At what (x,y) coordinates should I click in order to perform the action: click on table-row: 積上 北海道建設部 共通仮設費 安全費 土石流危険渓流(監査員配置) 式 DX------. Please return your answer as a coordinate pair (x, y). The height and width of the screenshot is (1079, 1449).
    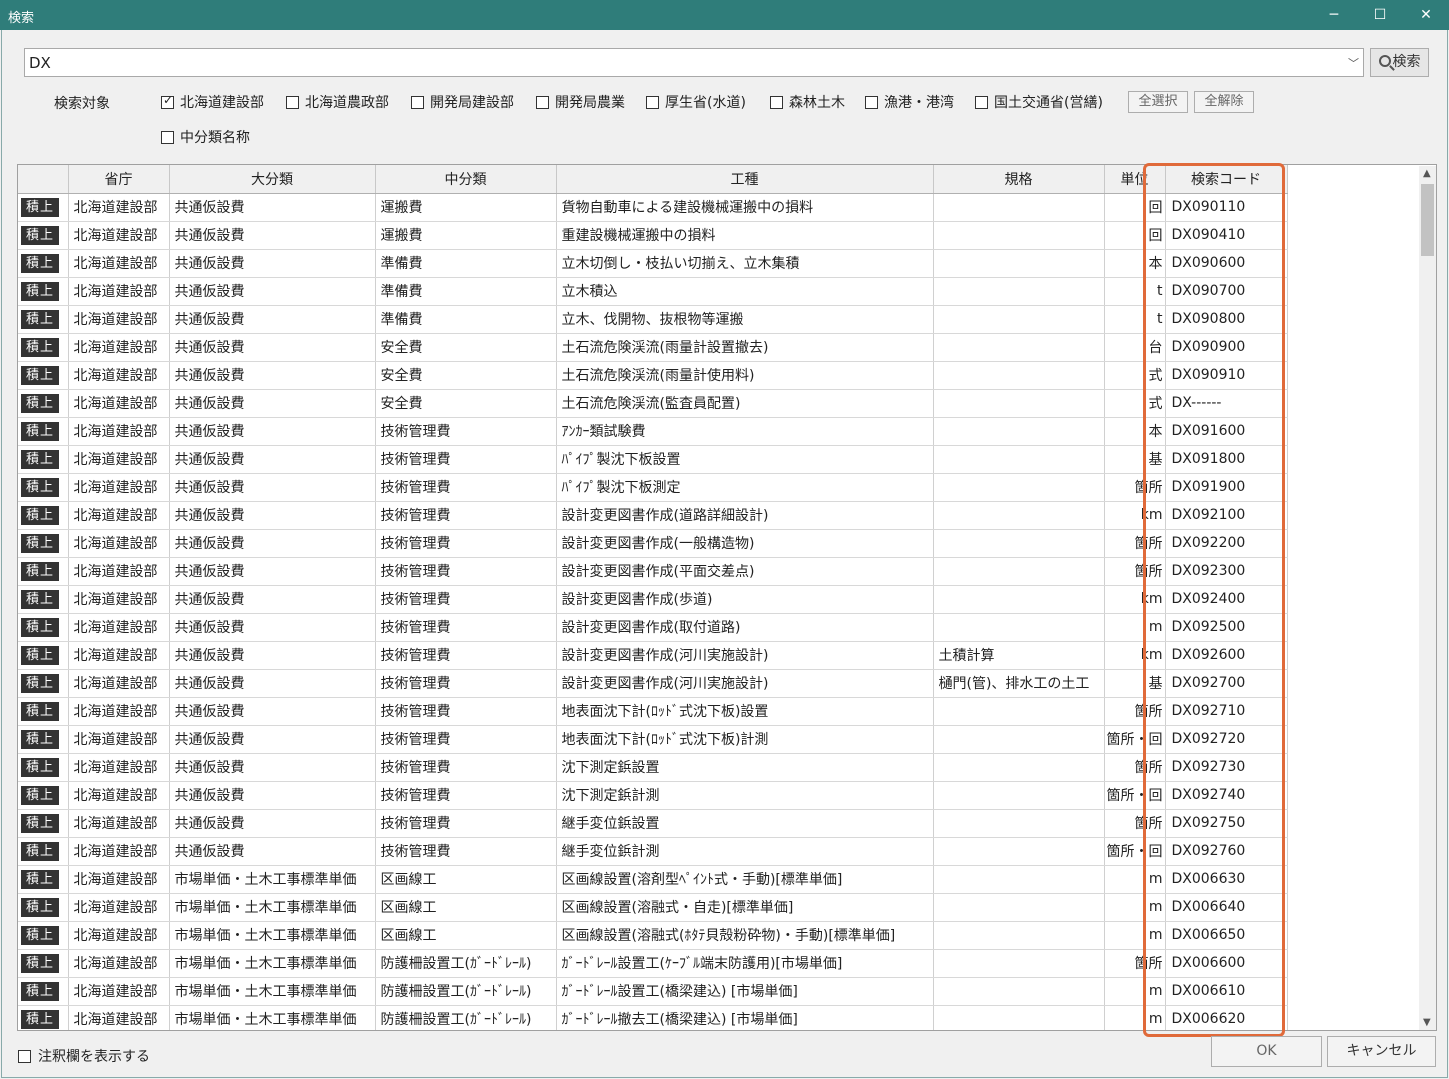
    Looking at the image, I should click on (653, 403).